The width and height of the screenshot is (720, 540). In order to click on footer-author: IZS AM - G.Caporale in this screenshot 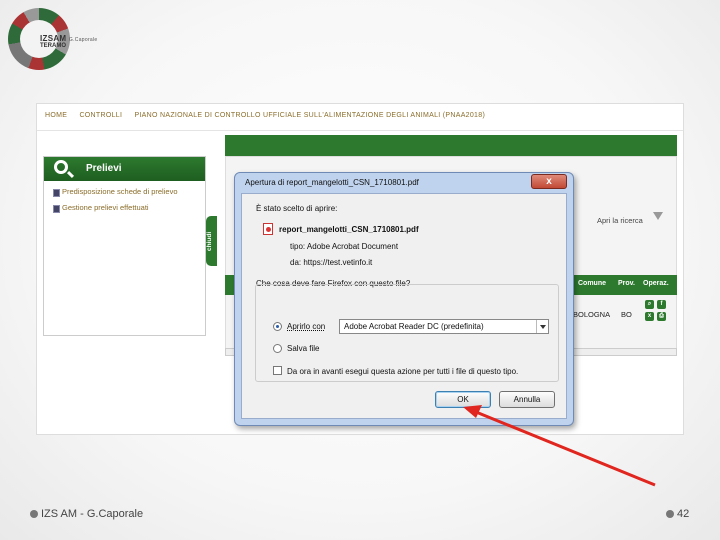, I will do `click(92, 514)`.